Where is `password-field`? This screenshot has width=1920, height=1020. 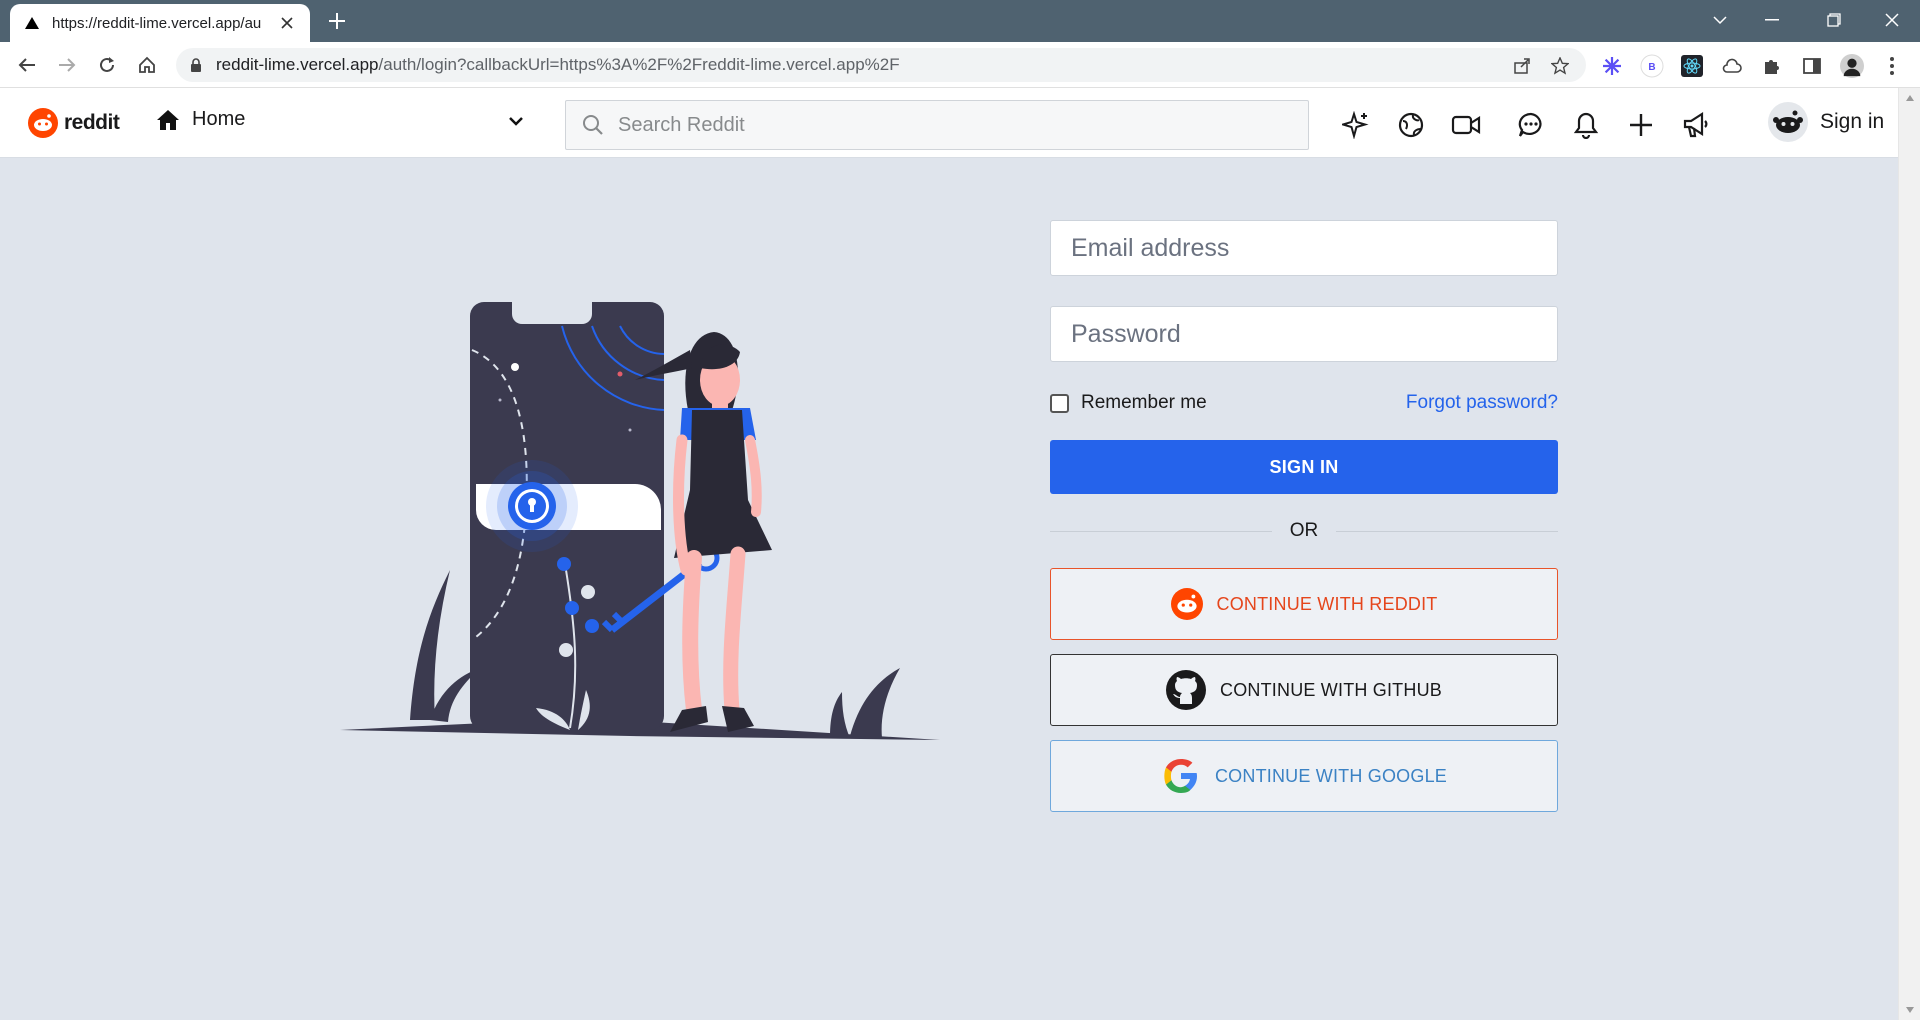 password-field is located at coordinates (1304, 334).